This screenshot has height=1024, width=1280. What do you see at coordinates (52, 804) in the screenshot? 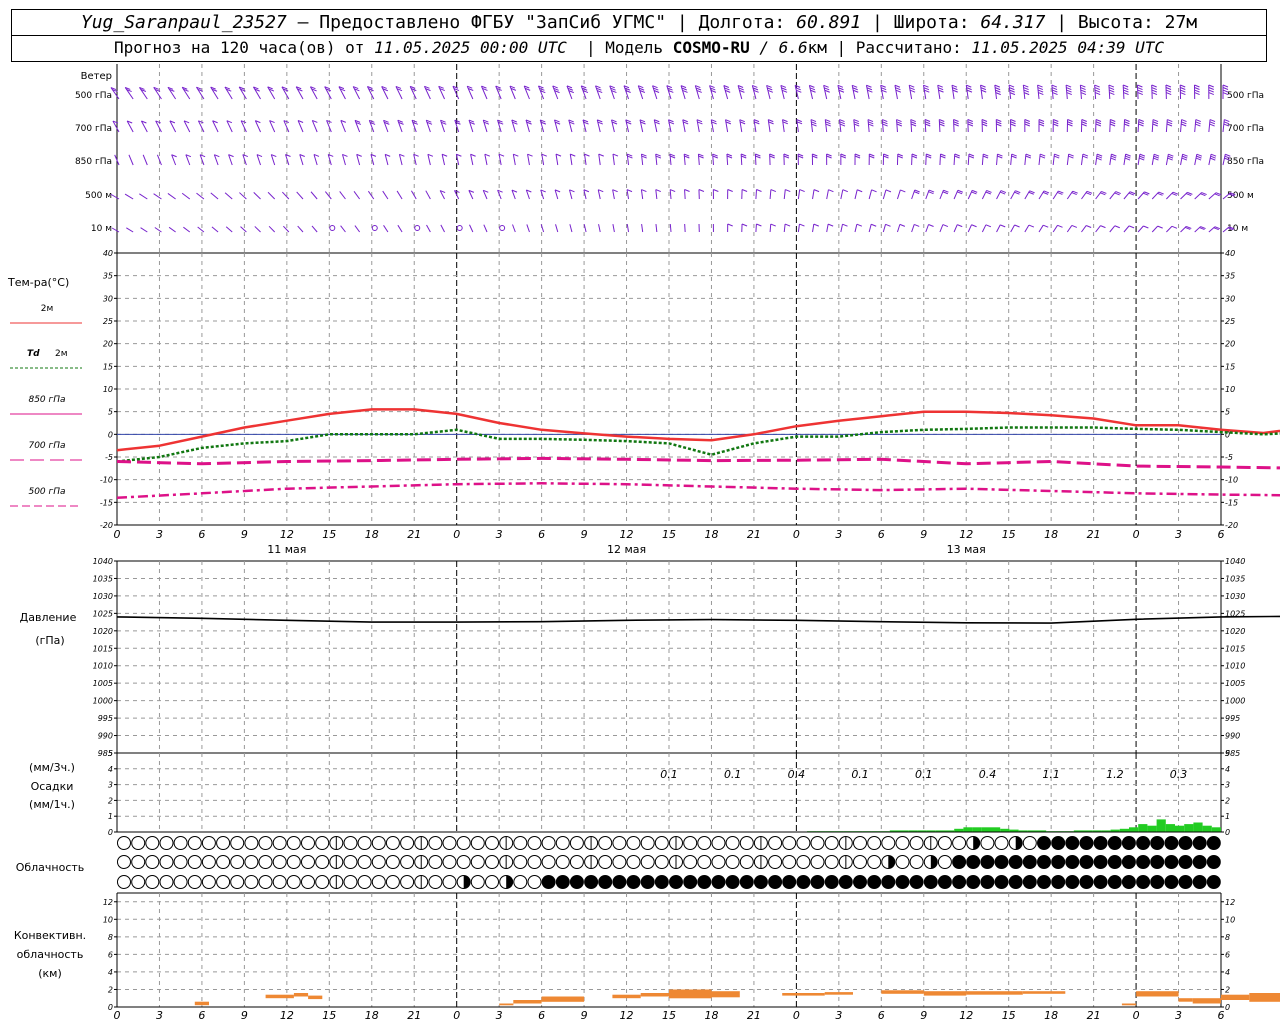
I see `prec-unit-bottom: (мм/1ч.)` at bounding box center [52, 804].